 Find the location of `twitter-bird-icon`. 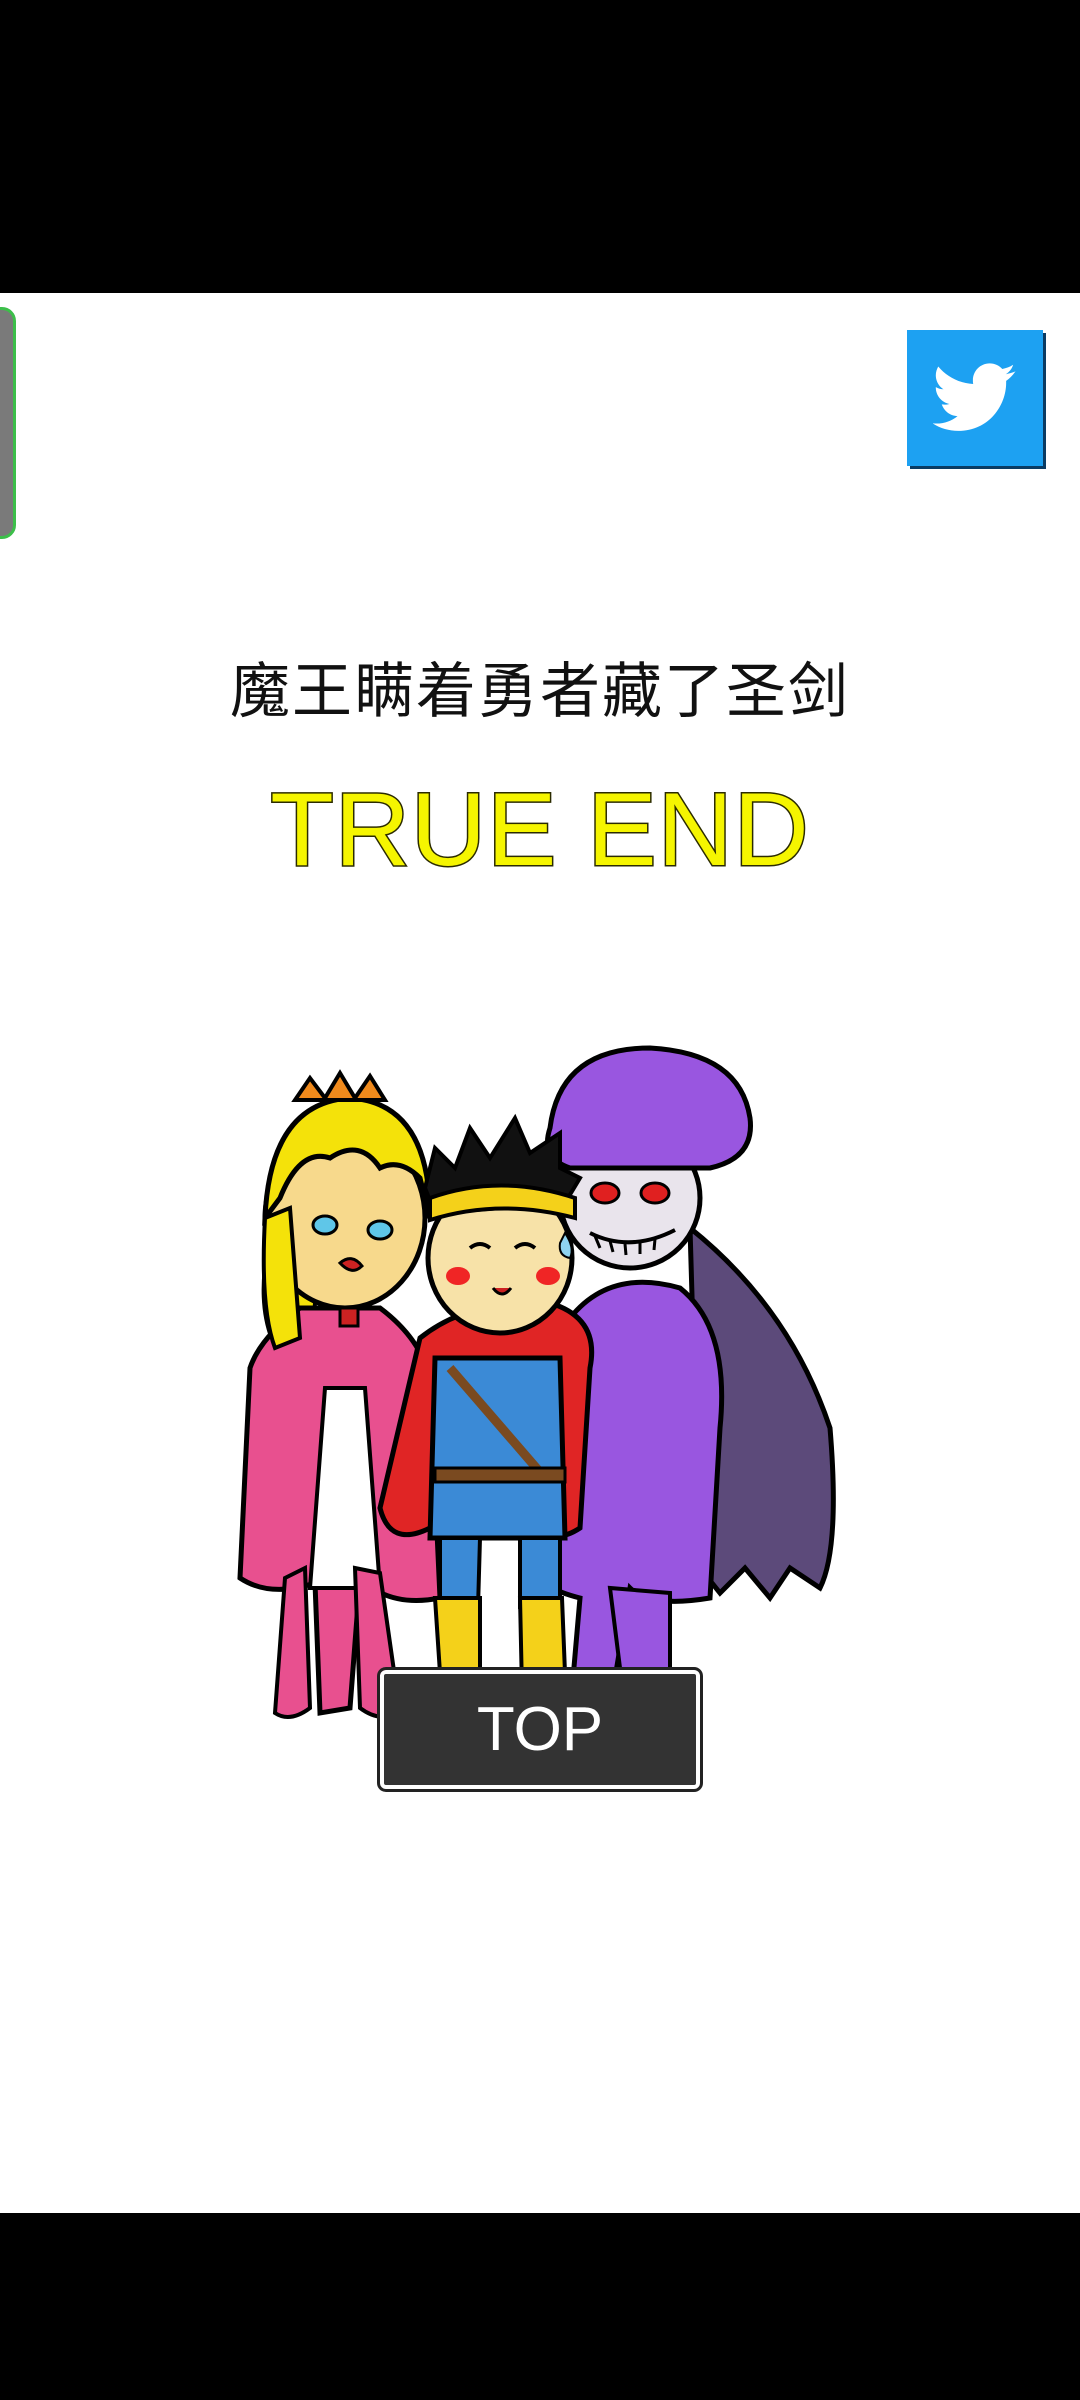

twitter-bird-icon is located at coordinates (974, 397).